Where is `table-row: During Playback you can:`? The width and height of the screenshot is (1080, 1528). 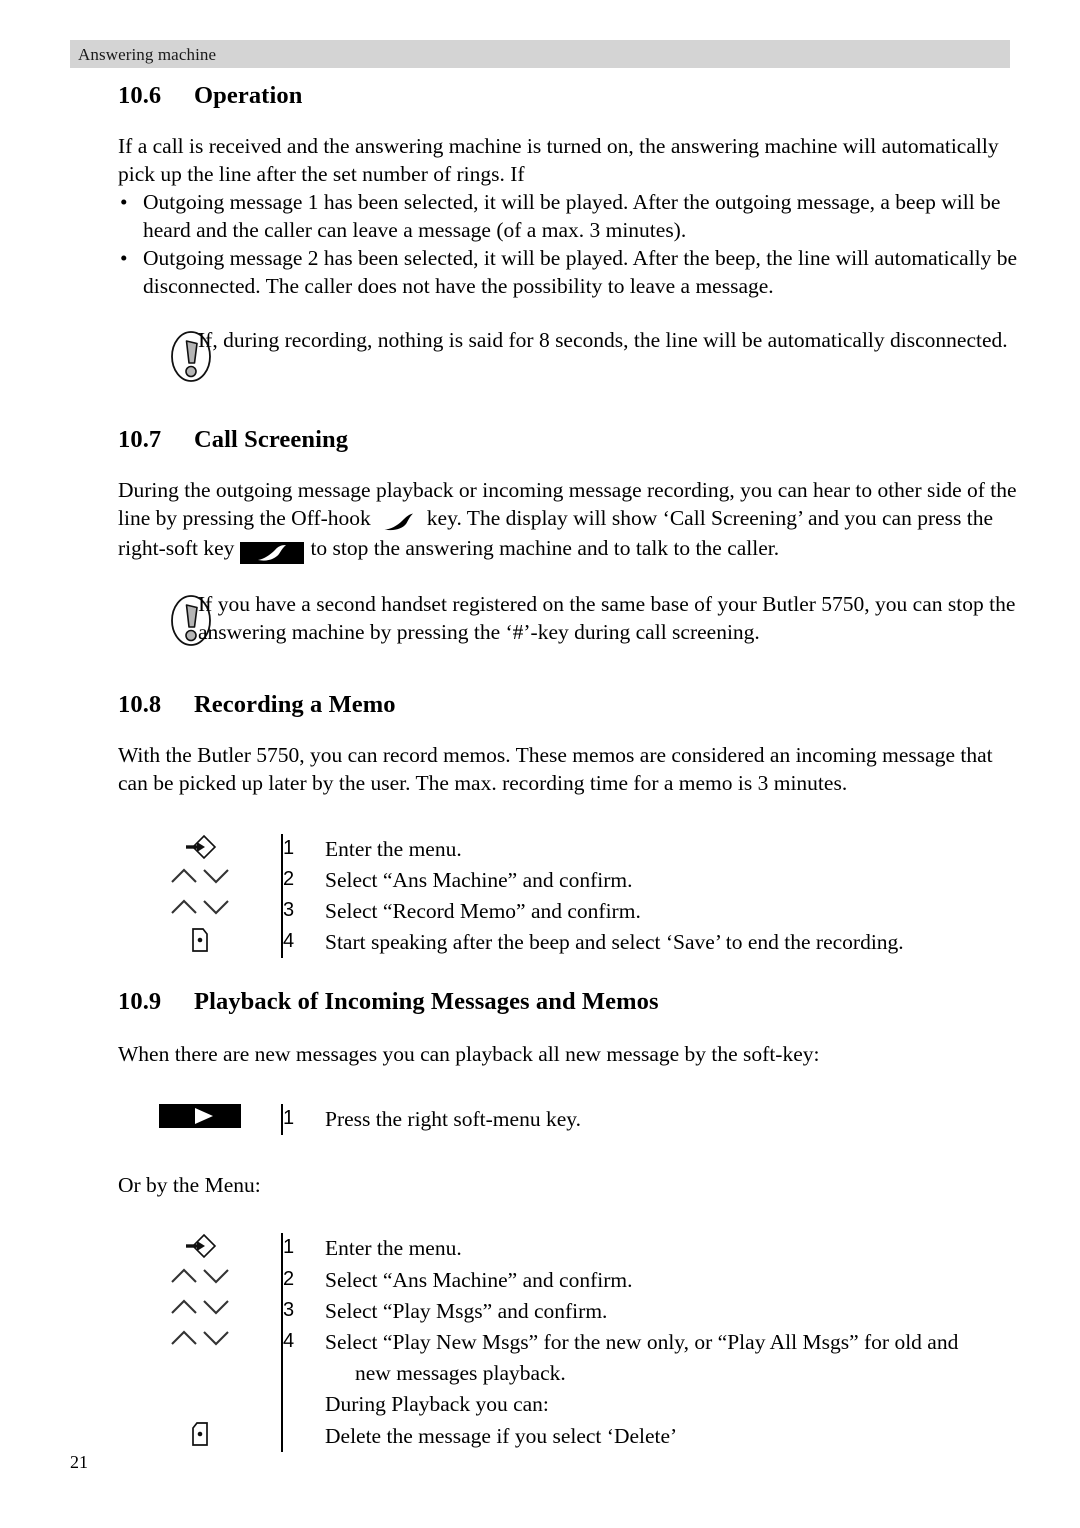
table-row: During Playback you can: is located at coordinates (568, 1405).